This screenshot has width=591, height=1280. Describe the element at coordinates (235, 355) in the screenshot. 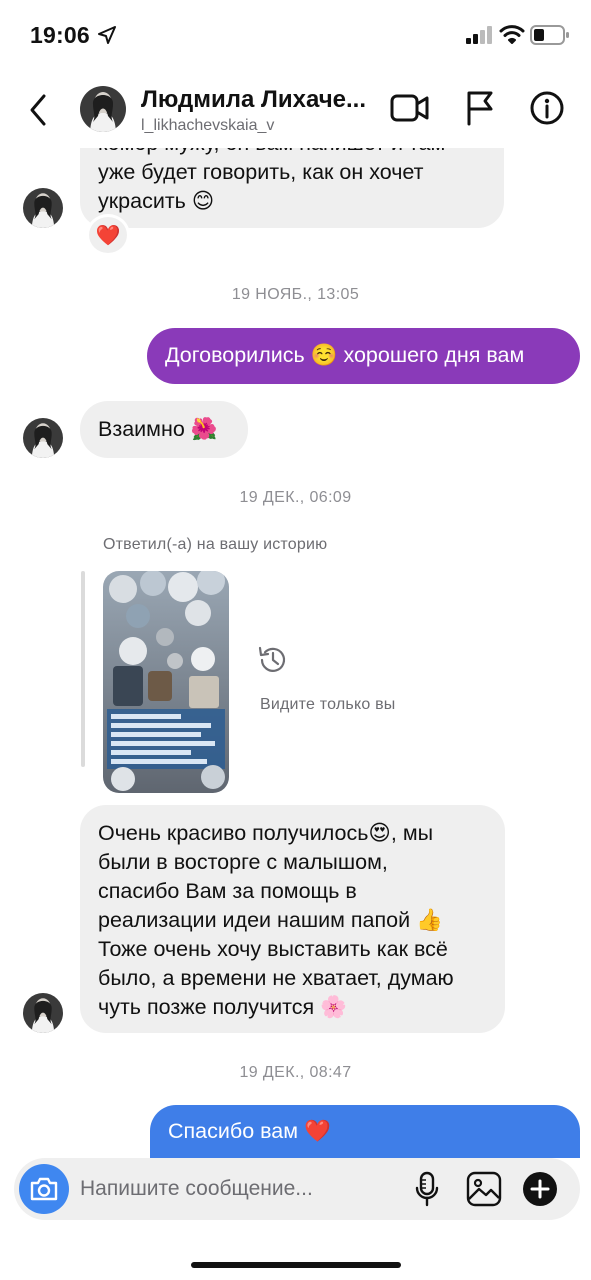

I see `message-text: Договорились` at that location.